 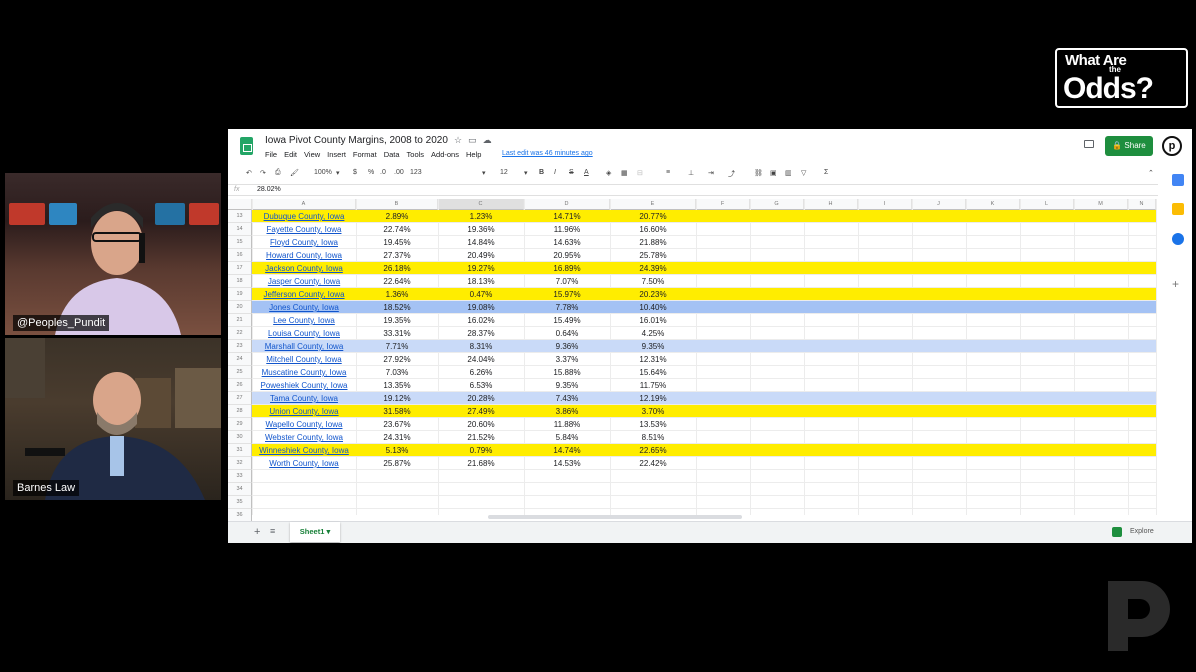 I want to click on currency-button: $, so click(x=355, y=172).